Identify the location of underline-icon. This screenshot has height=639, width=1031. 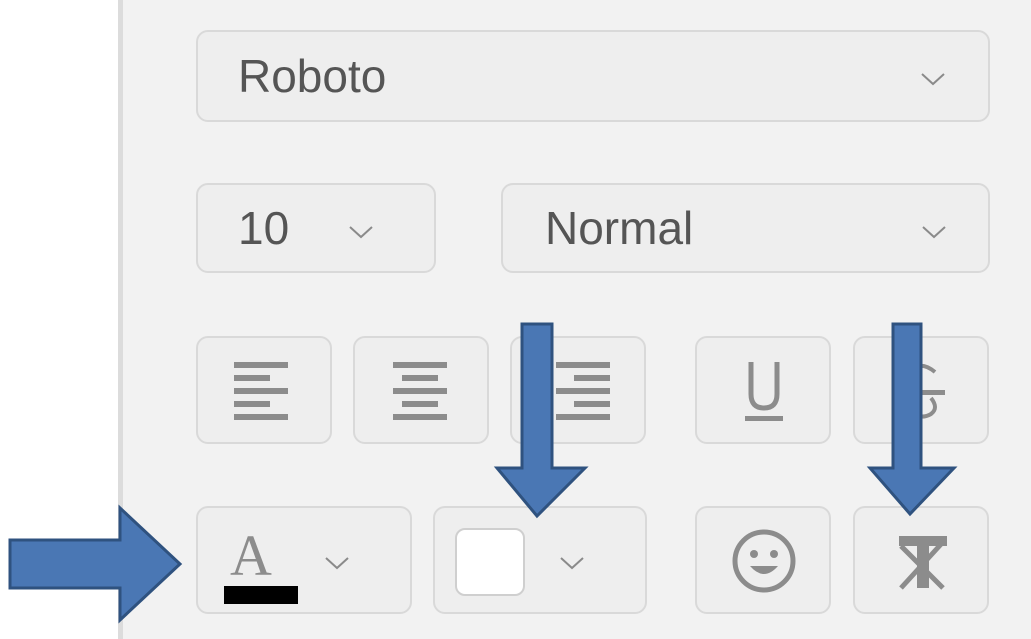
(764, 391).